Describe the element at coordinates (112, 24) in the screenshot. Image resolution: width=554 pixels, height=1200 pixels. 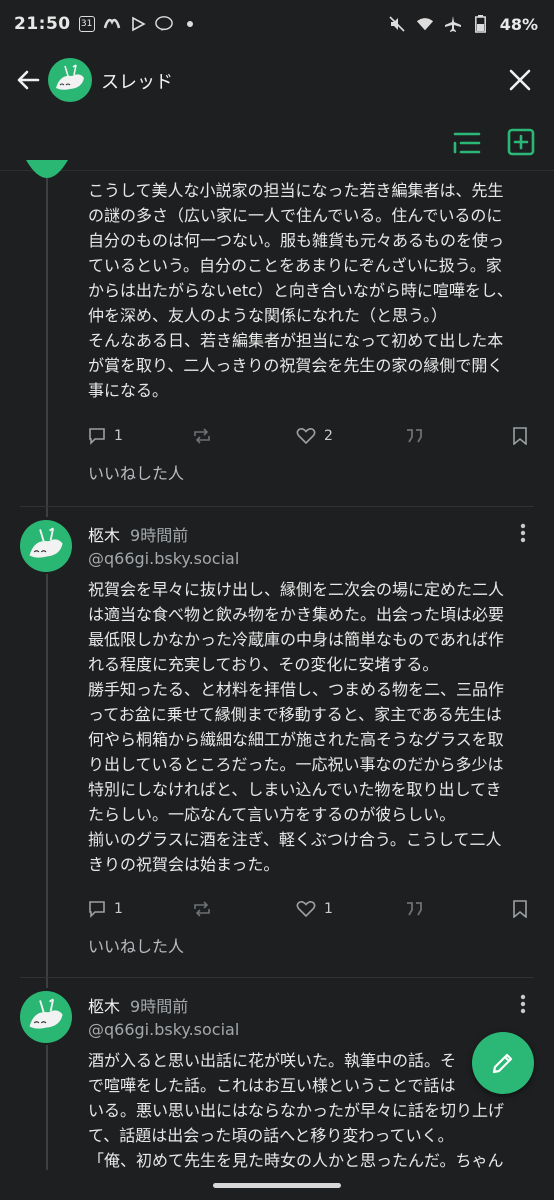
I see `app-notification-icon` at that location.